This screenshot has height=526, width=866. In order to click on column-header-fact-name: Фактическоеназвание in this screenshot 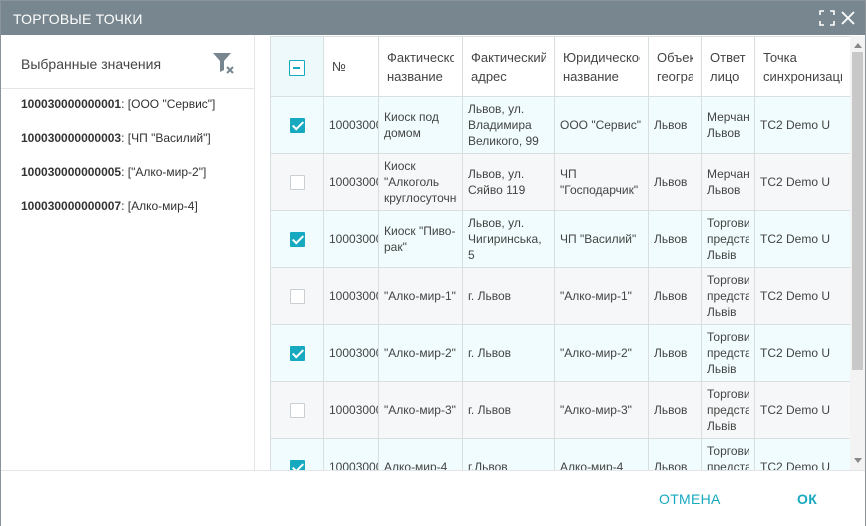, I will do `click(420, 66)`.